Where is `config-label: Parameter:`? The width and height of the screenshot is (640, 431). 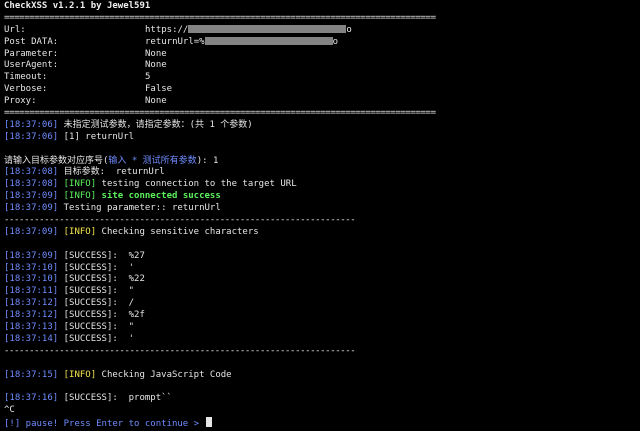 config-label: Parameter: is located at coordinates (31, 53).